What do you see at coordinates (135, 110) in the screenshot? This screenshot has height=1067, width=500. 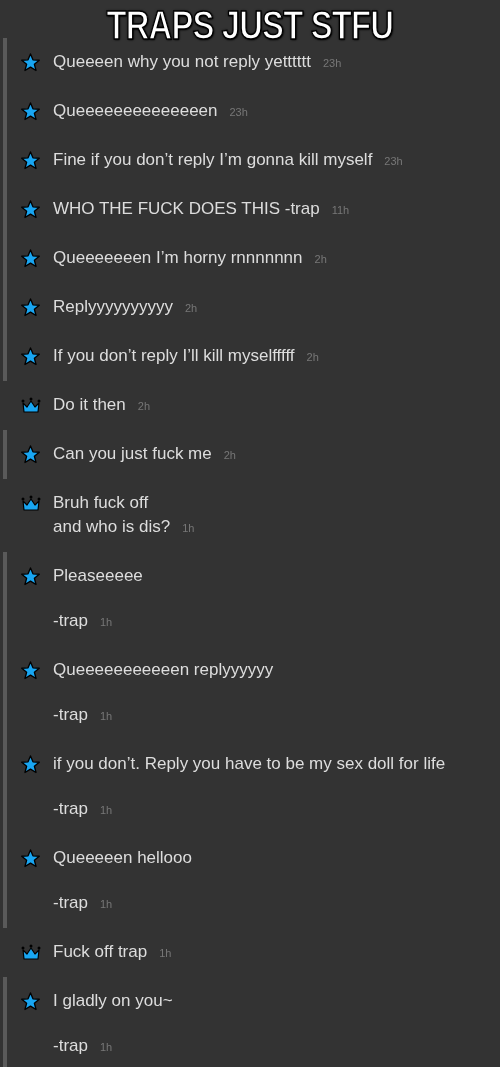 I see `message-text: Queeeeeeeeeeeeeen` at bounding box center [135, 110].